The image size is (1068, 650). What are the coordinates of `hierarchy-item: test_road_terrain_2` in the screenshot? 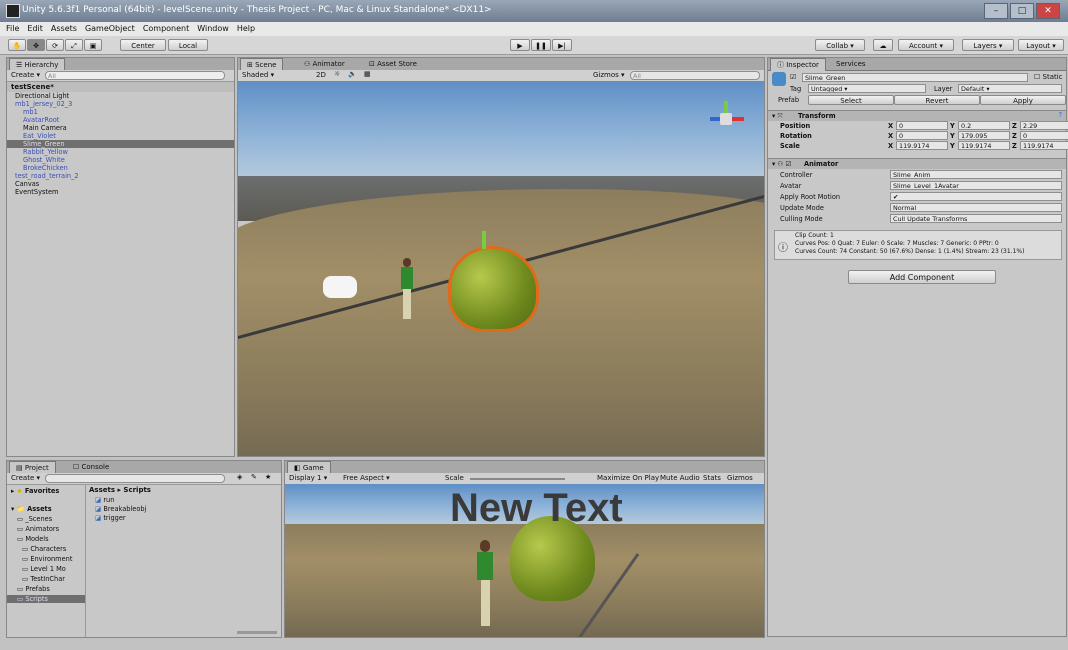 It's located at (120, 176).